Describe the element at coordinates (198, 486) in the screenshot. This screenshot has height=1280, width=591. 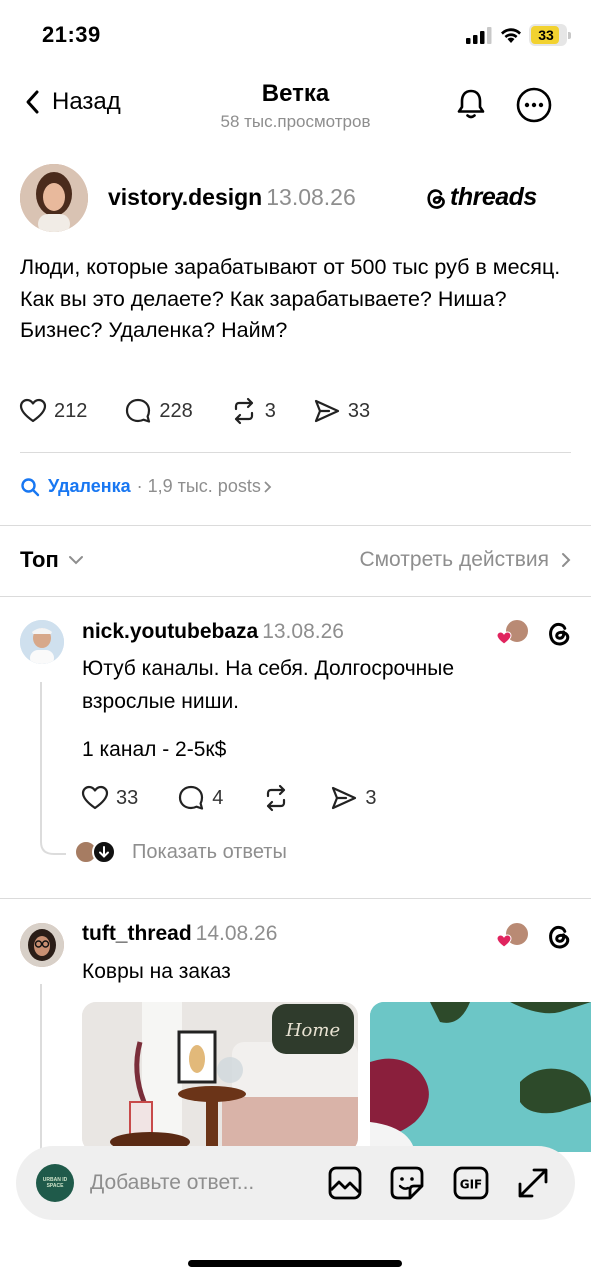
I see `topic-meta: · 1,9 тыс. posts` at that location.